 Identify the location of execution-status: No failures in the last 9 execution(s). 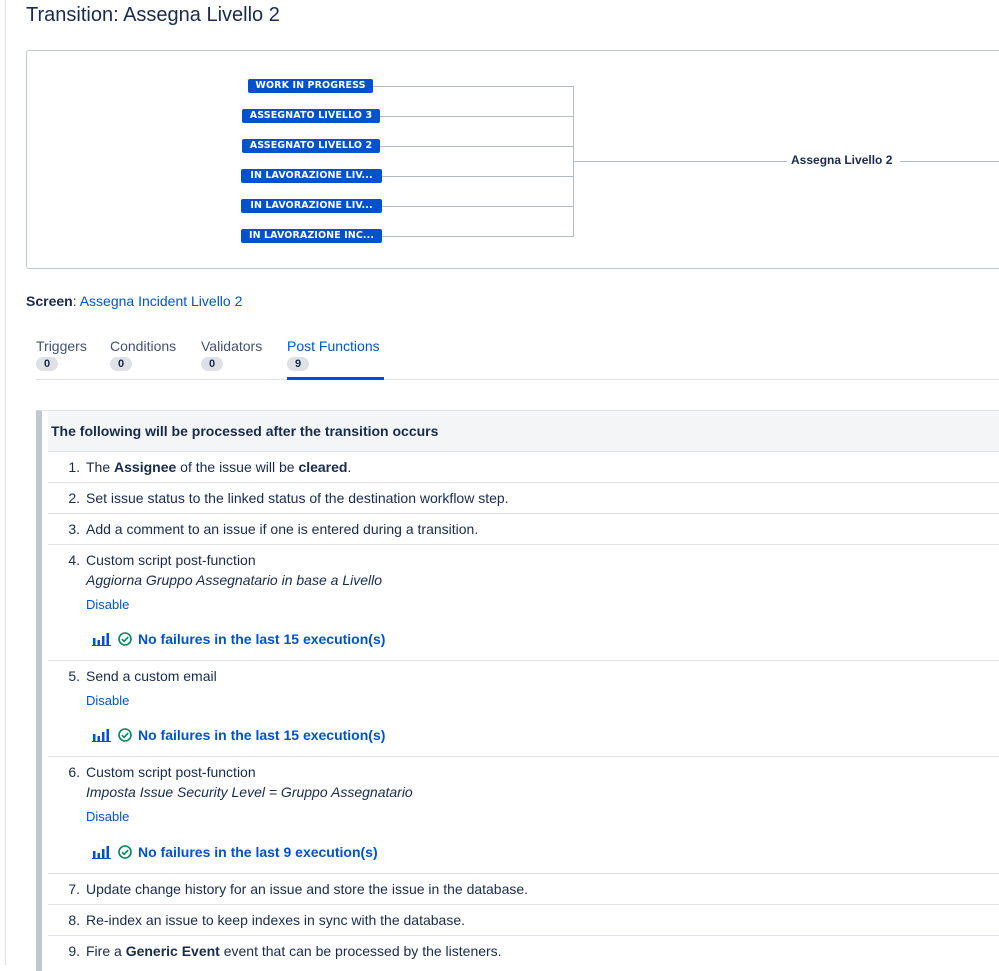
(235, 852).